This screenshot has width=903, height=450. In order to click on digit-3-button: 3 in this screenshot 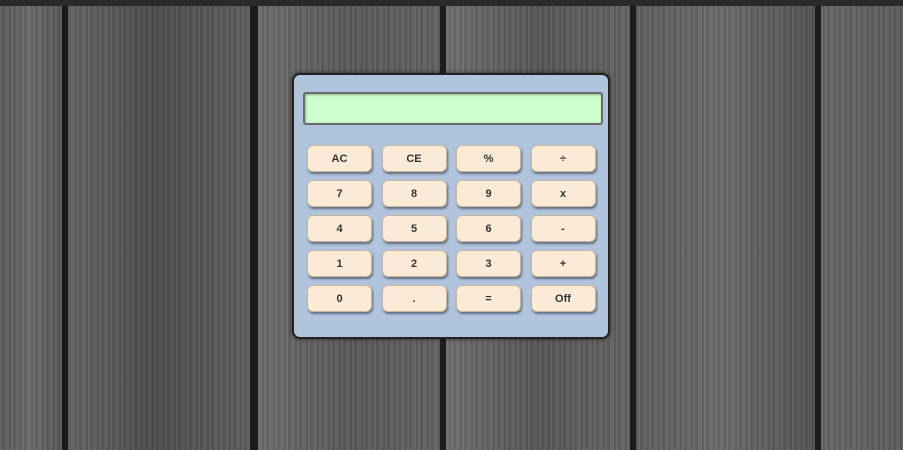, I will do `click(488, 263)`.